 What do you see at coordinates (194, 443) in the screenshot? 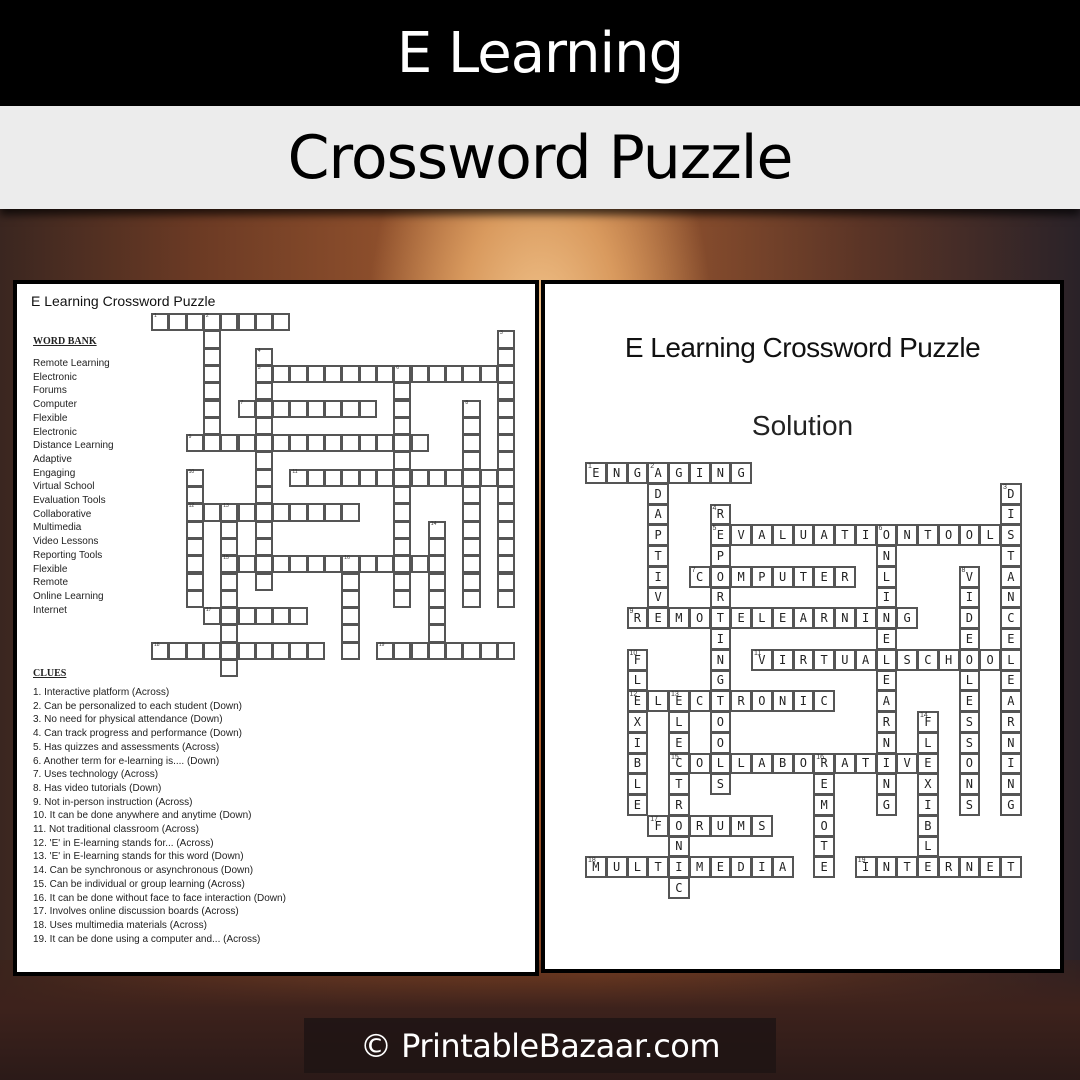
I see `crossword-cell: 9` at bounding box center [194, 443].